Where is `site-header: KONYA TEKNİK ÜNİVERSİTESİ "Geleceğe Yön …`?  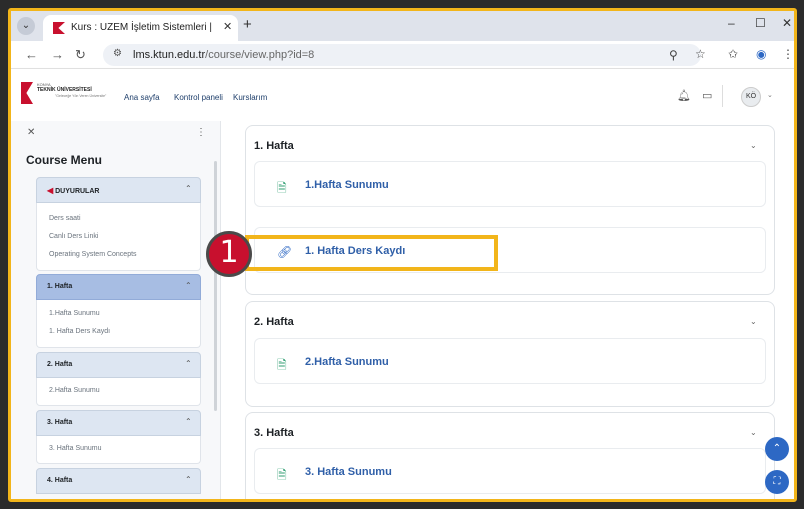 site-header: KONYA TEKNİK ÜNİVERSİTESİ "Geleceğe Yön … is located at coordinates (402, 95).